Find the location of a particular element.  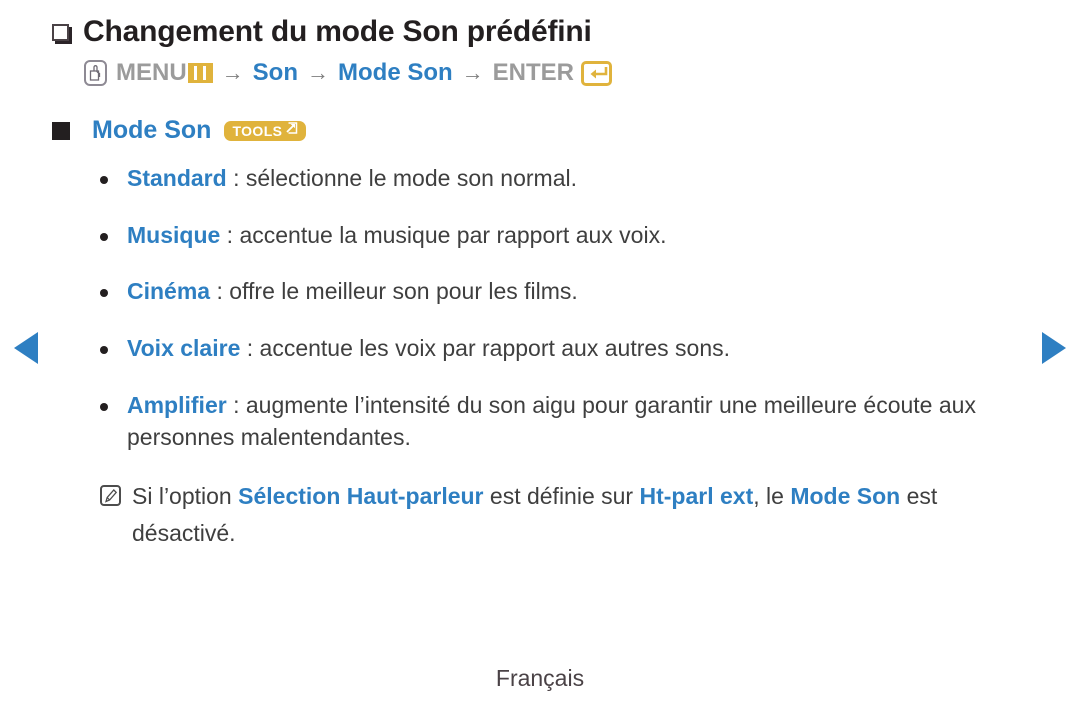

section-heading-row: Mode Son TOOLS is located at coordinates (542, 130).